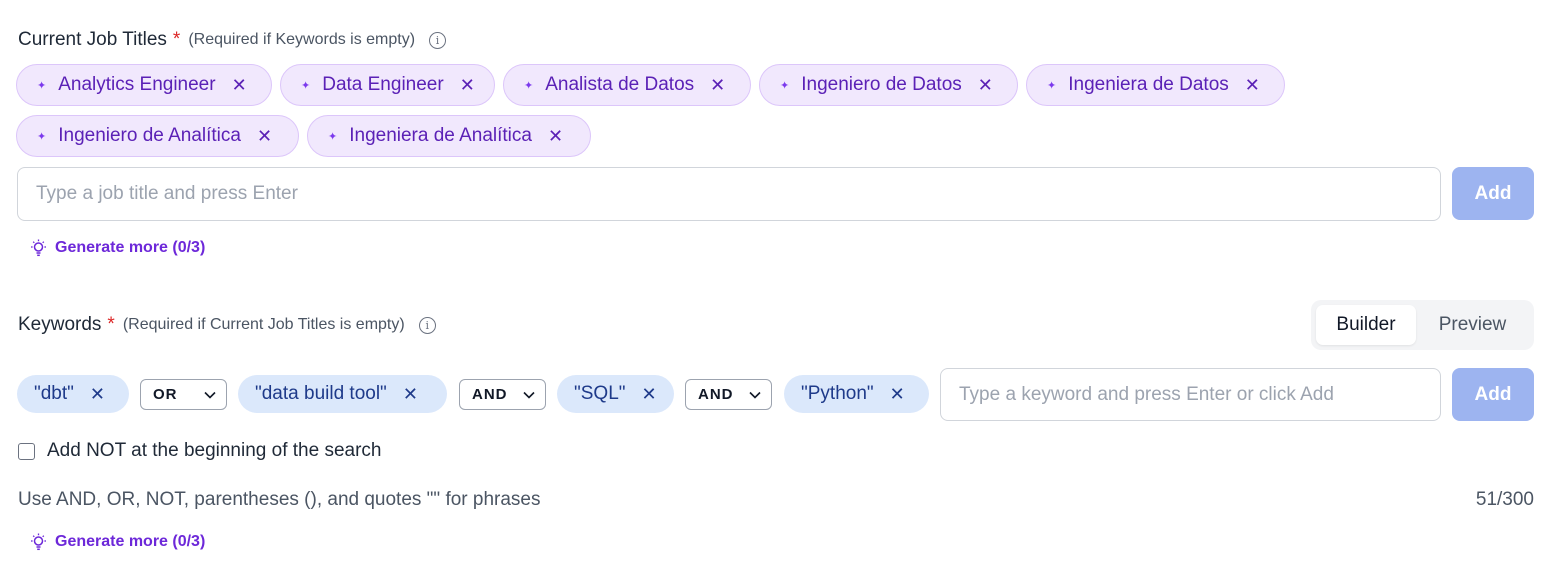 Image resolution: width=1568 pixels, height=581 pixels. I want to click on job-title-input-wrapper, so click(729, 194).